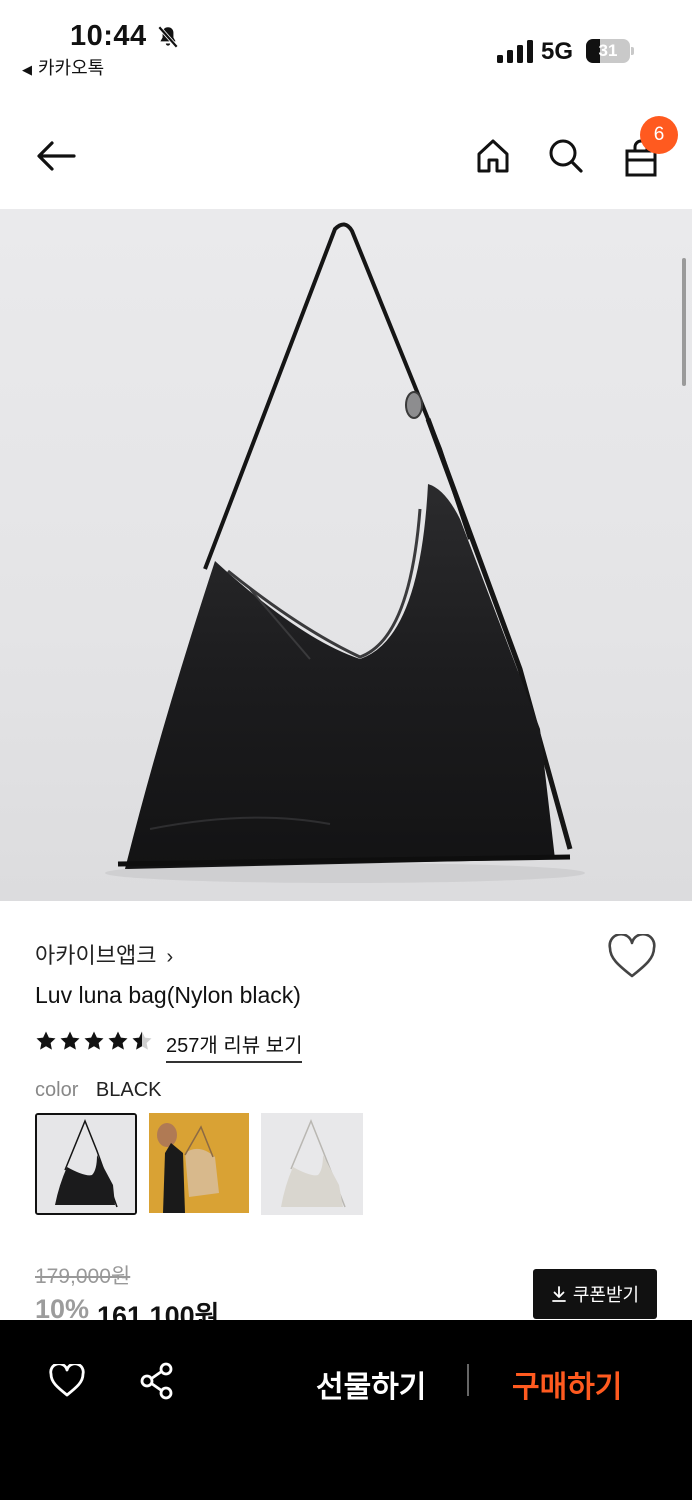  I want to click on network-type: 5G, so click(557, 51).